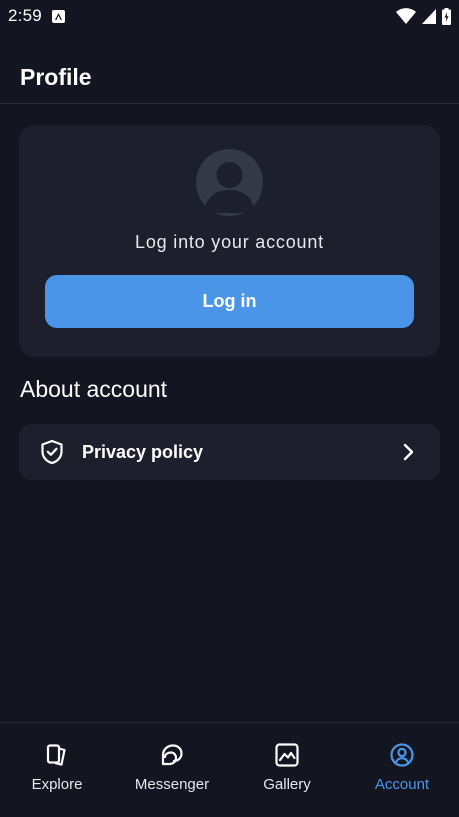 The height and width of the screenshot is (817, 459). I want to click on shield-check-icon, so click(52, 452).